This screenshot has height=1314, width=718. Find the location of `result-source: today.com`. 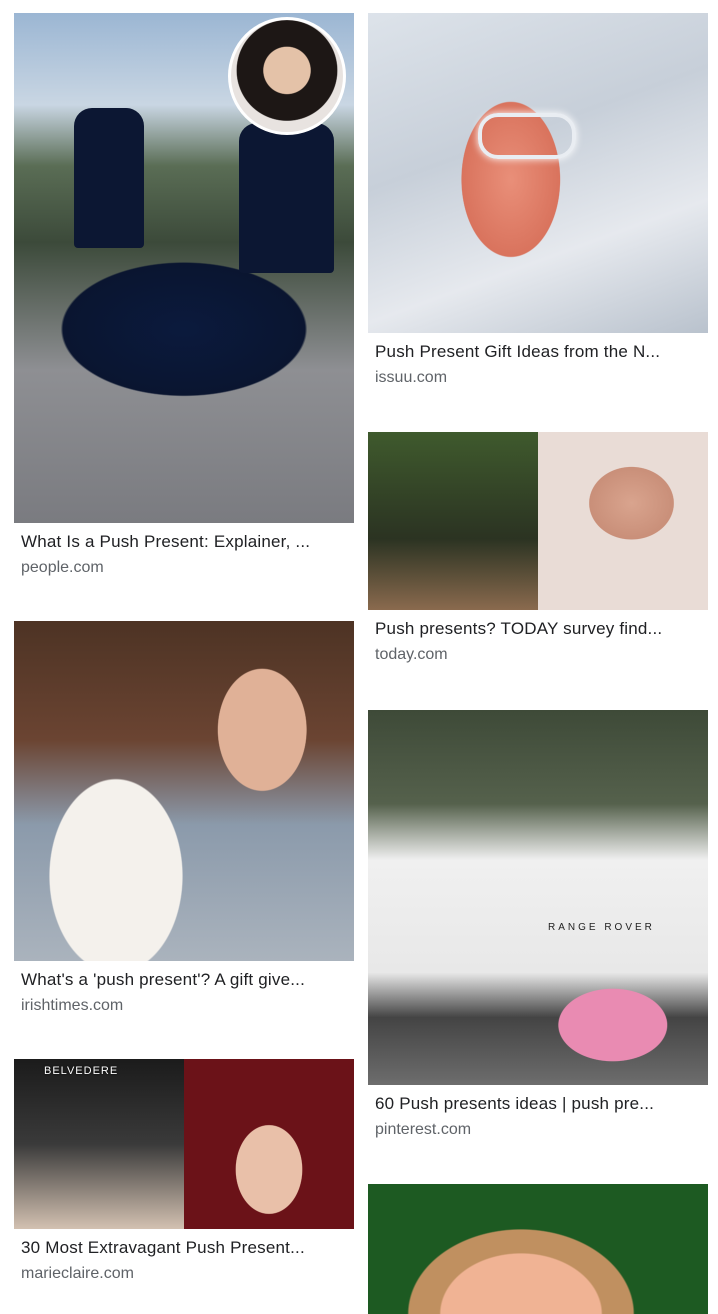

result-source: today.com is located at coordinates (538, 655).